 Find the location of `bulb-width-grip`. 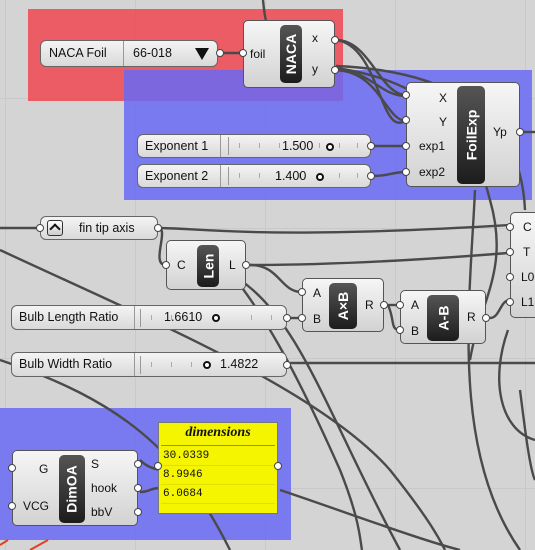

bulb-width-grip is located at coordinates (287, 365).